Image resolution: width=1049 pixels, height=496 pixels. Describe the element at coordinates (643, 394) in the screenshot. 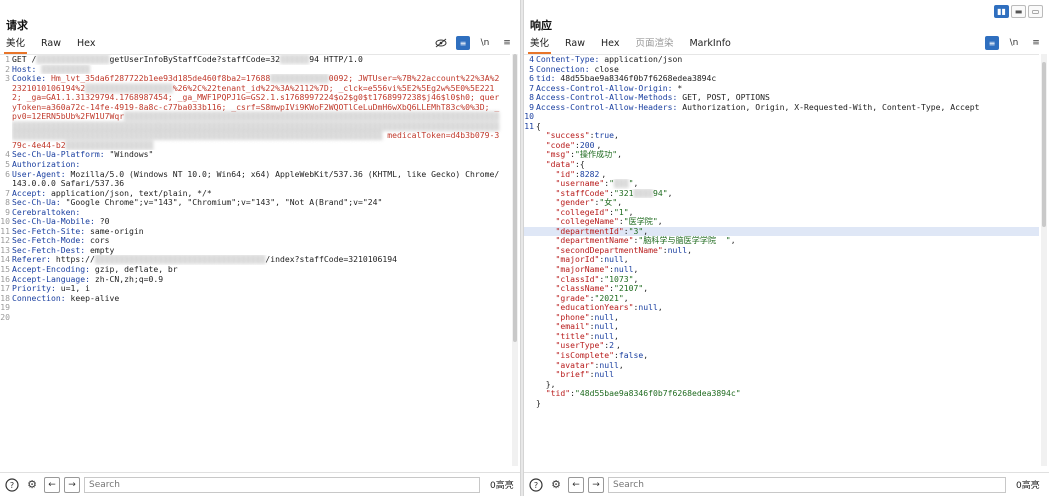

I see `response-json-line: "tid":"48d55bae9a8346f0b7f6268edea3894c"` at that location.